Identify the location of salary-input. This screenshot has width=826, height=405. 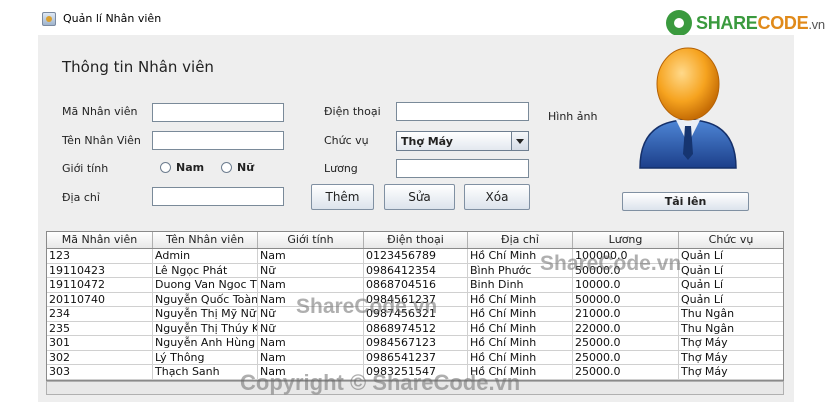
(462, 168).